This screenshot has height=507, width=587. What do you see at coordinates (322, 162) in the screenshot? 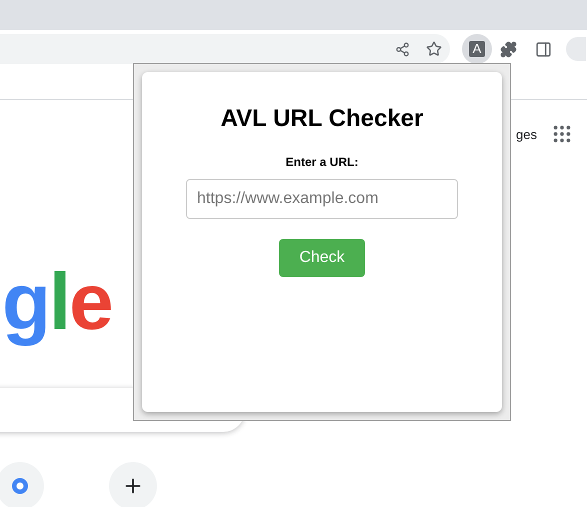
I see `url-label: Enter a URL:` at bounding box center [322, 162].